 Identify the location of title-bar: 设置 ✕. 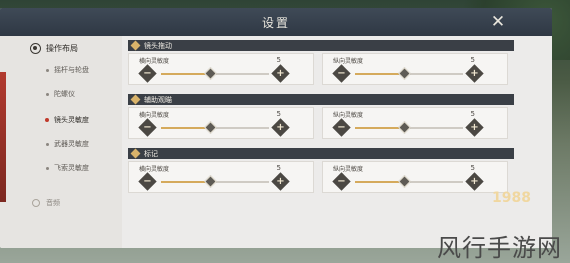
(276, 22).